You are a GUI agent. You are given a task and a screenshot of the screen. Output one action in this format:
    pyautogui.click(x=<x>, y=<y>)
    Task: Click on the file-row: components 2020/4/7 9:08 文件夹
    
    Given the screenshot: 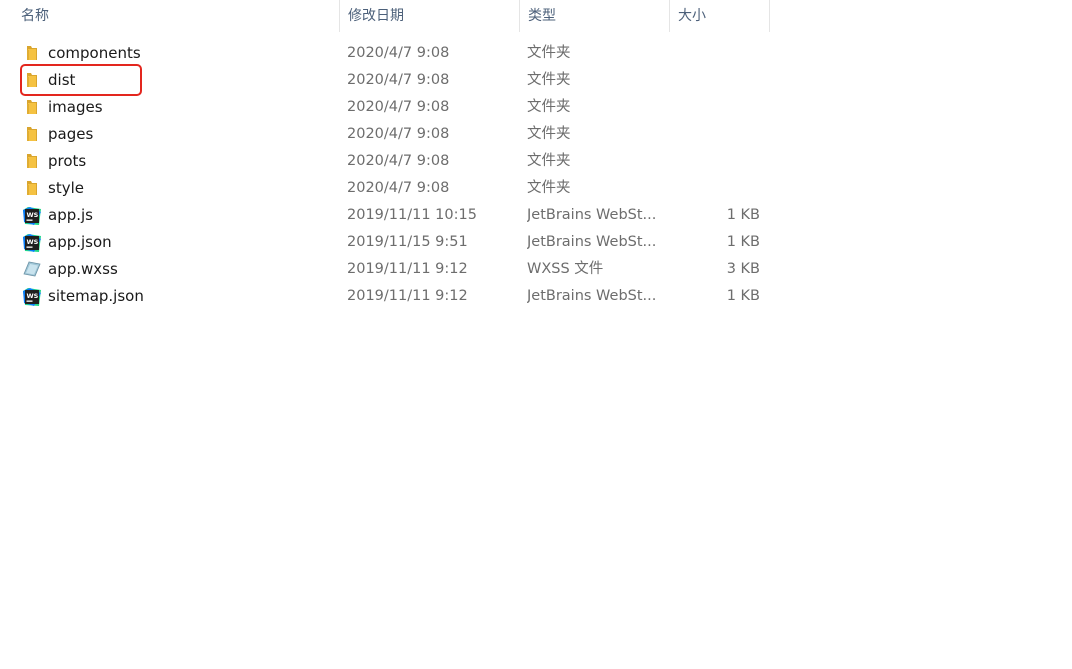 What is the action you would take?
    pyautogui.click(x=536, y=53)
    